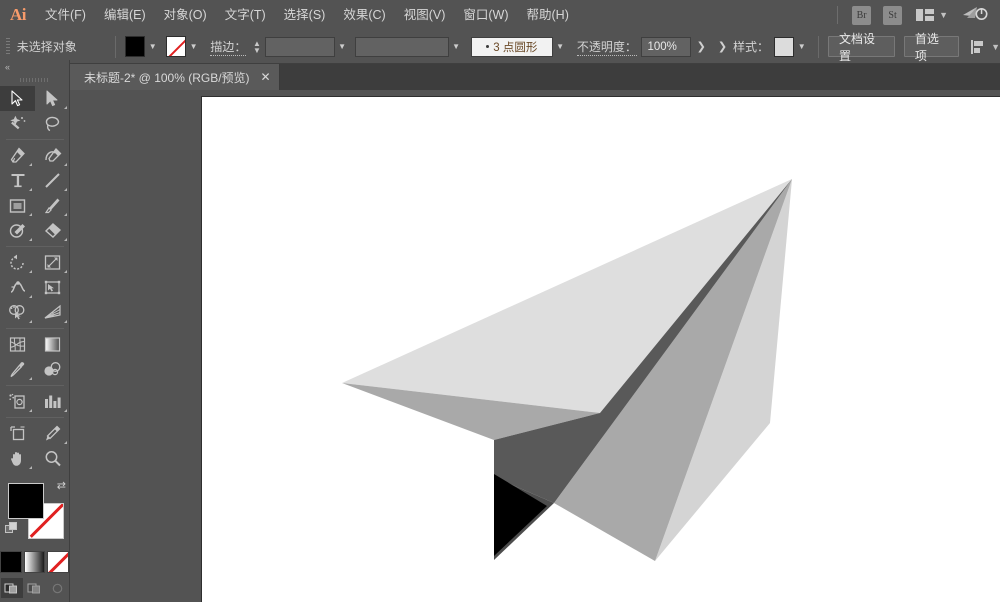 This screenshot has width=1000, height=602. What do you see at coordinates (701, 46) in the screenshot?
I see `opacity-expand-chevron-right-icon: ❯` at bounding box center [701, 46].